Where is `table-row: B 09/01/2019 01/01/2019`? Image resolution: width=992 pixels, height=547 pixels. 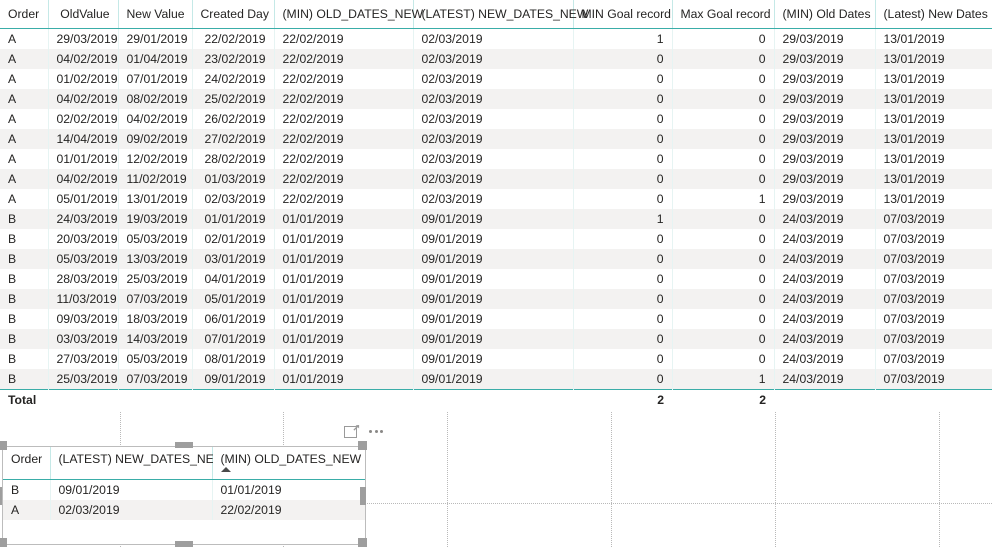
table-row: B 09/01/2019 01/01/2019 is located at coordinates (184, 489).